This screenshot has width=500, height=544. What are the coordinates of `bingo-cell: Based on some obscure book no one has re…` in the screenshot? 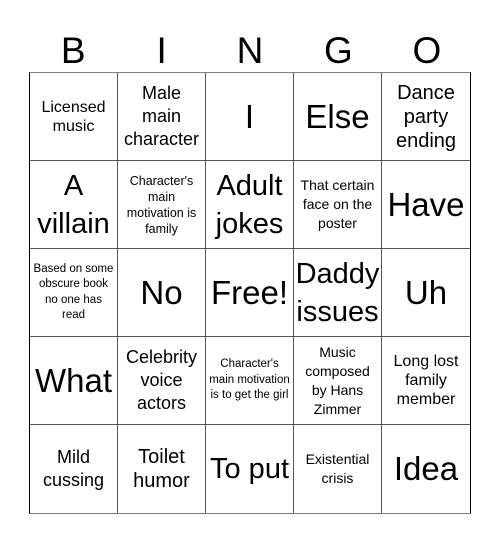 It's located at (74, 293).